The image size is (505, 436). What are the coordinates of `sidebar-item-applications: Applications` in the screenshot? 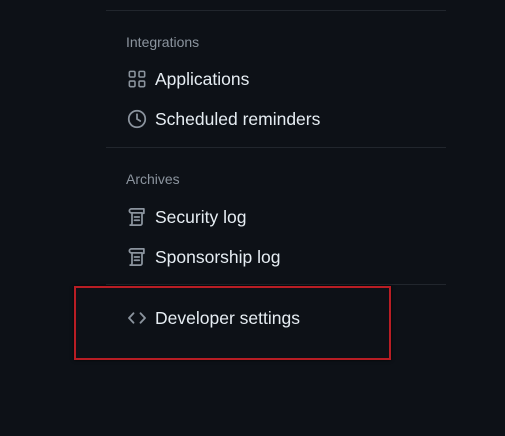 It's located at (272, 79).